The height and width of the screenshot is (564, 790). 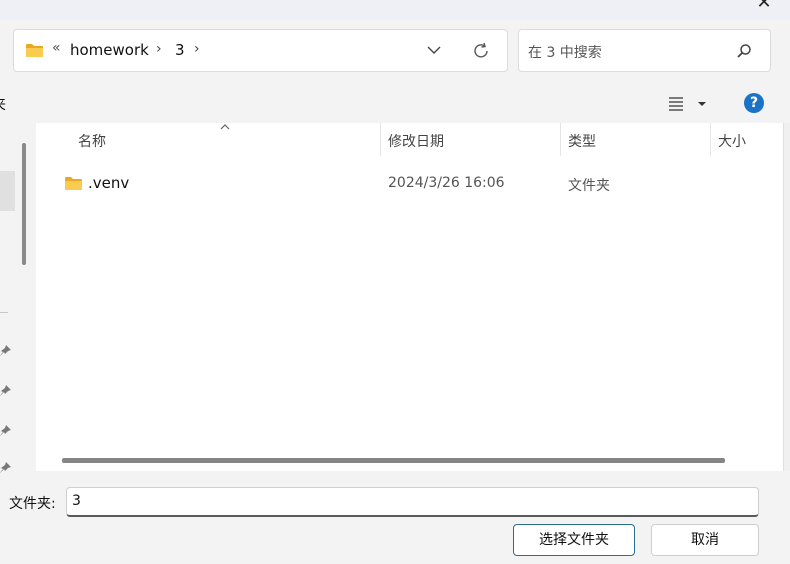 What do you see at coordinates (744, 53) in the screenshot?
I see `search-icon` at bounding box center [744, 53].